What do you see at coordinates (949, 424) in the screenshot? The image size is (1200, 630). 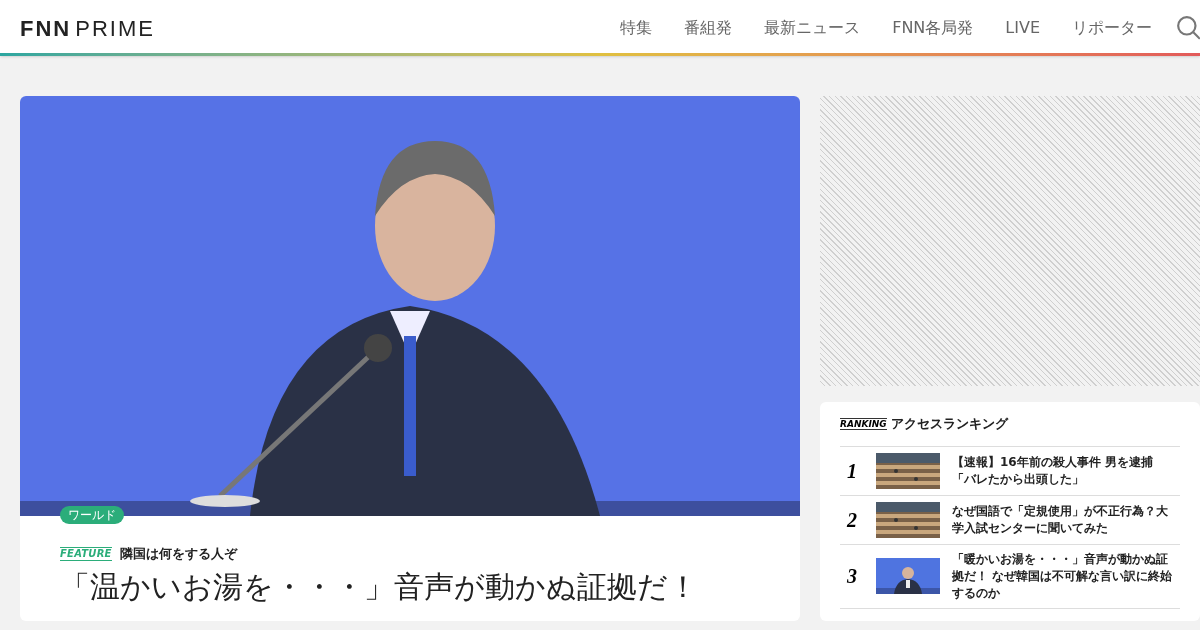 I see `ranking-title: アクセスランキング` at bounding box center [949, 424].